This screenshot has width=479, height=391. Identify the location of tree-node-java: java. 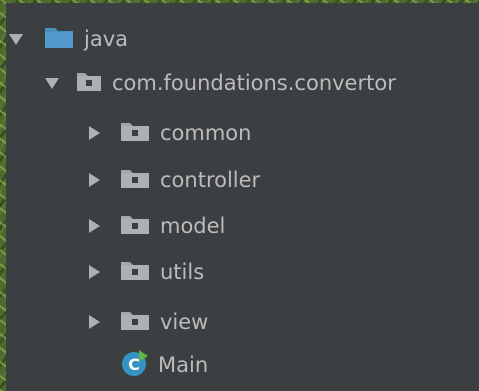
(67, 39).